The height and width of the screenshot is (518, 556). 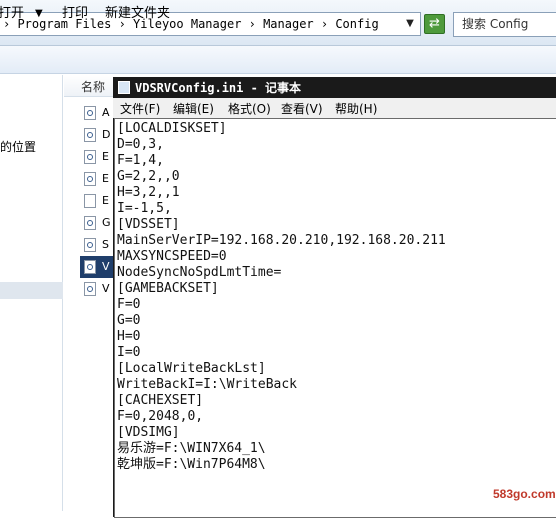 I want to click on file-list-item: A, so click(x=98, y=113).